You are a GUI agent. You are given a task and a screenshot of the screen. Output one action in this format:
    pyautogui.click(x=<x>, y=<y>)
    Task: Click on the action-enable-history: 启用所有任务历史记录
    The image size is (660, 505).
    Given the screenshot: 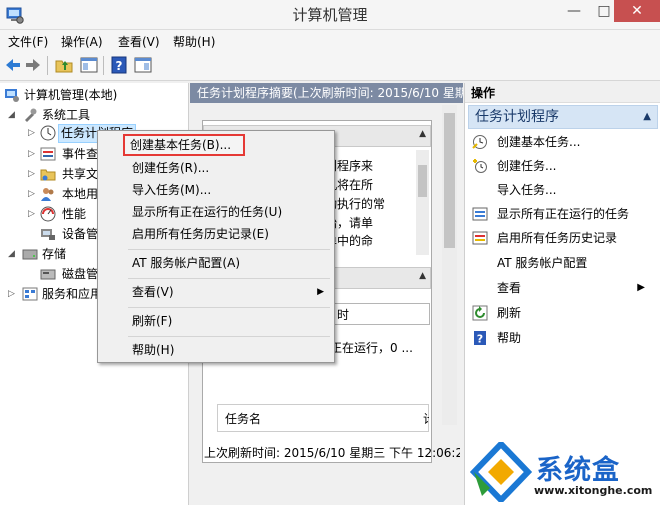 What is the action you would take?
    pyautogui.click(x=562, y=238)
    